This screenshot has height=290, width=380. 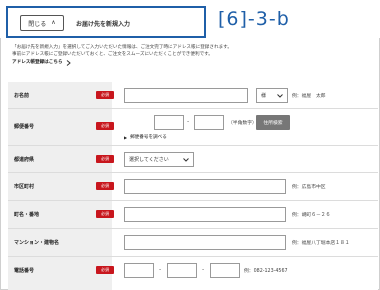 I want to click on name-row: お名前 必須 様 例：福屋 太郎, so click(x=193, y=95).